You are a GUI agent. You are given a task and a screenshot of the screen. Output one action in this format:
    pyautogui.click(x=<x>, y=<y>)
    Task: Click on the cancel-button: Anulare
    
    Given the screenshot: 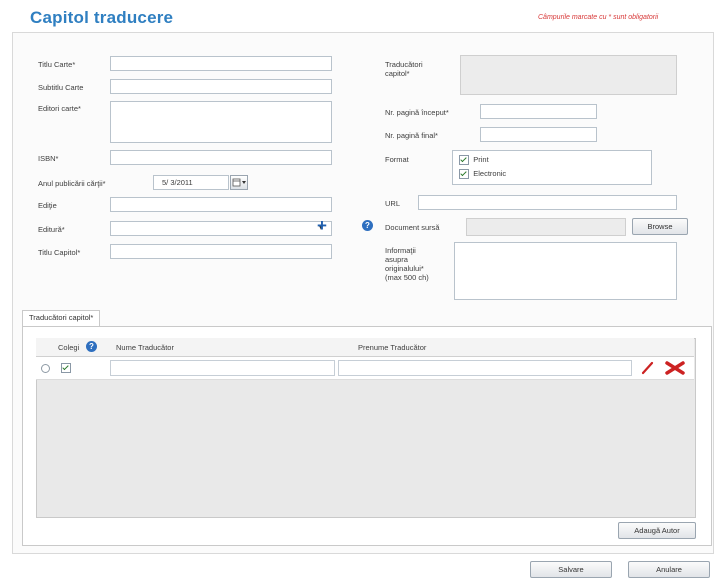 What is the action you would take?
    pyautogui.click(x=669, y=569)
    